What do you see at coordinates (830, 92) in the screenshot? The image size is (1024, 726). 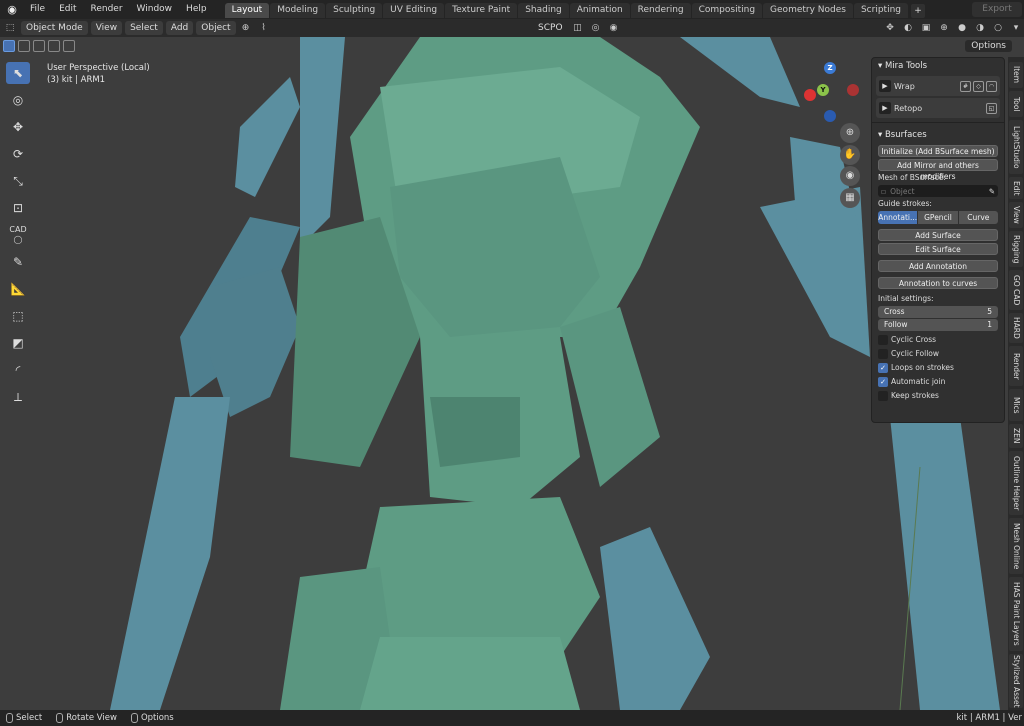 I see `navigation-gizmo: Z Y` at bounding box center [830, 92].